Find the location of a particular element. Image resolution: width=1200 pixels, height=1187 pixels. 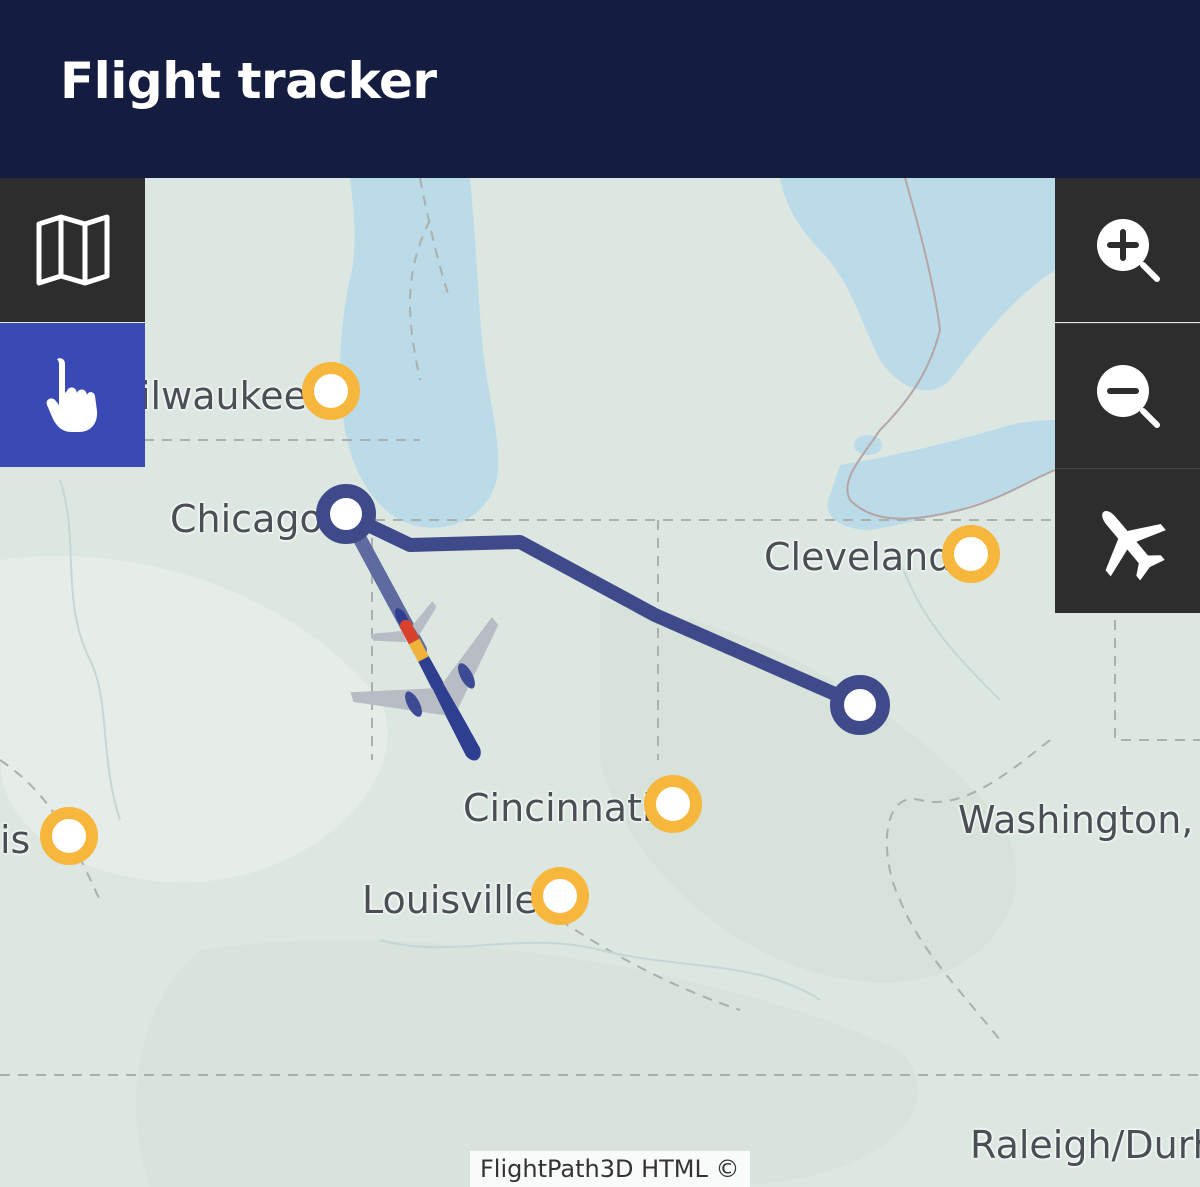

zoom-out-icon is located at coordinates (1128, 396).